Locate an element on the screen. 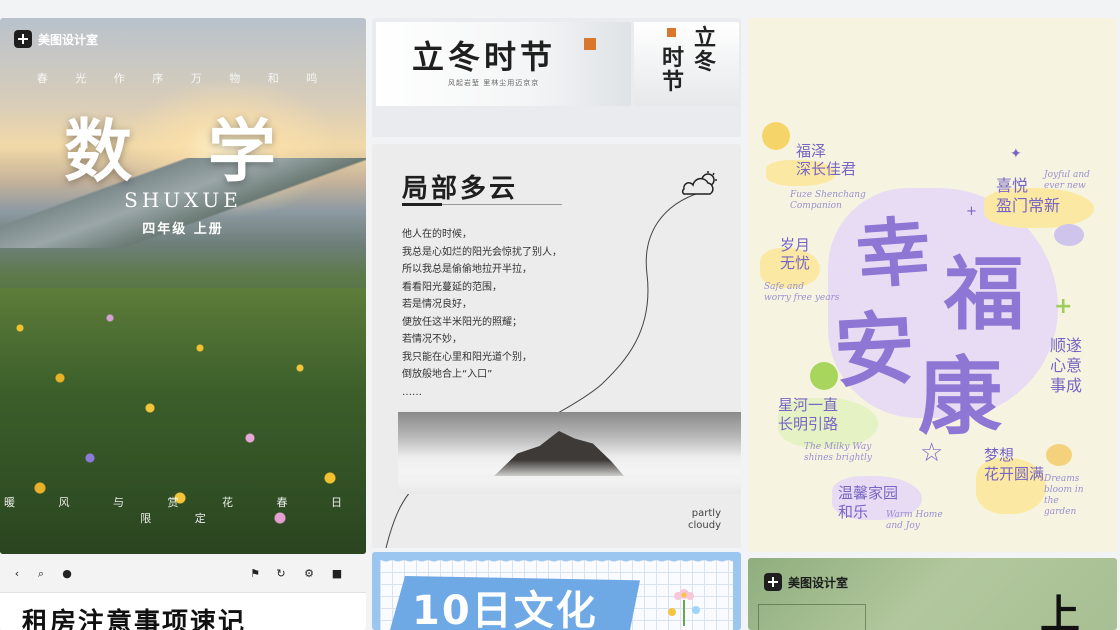 This screenshot has width=1120, height=630. phrase-fuze-en: Fuze Shenchang Companion is located at coordinates (828, 200).